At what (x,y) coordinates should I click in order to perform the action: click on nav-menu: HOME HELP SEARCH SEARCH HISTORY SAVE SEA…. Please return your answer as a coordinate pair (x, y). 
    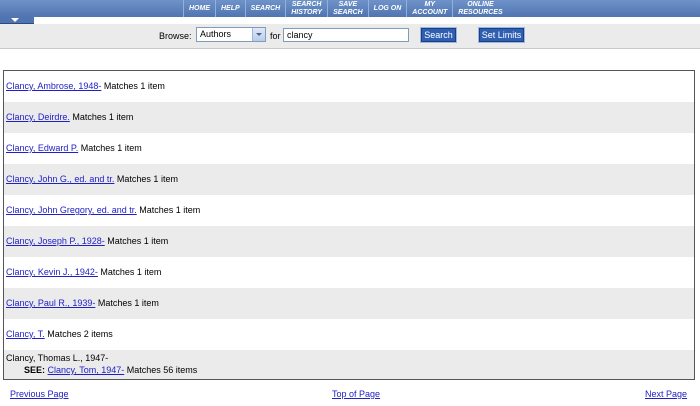
    Looking at the image, I should click on (345, 8).